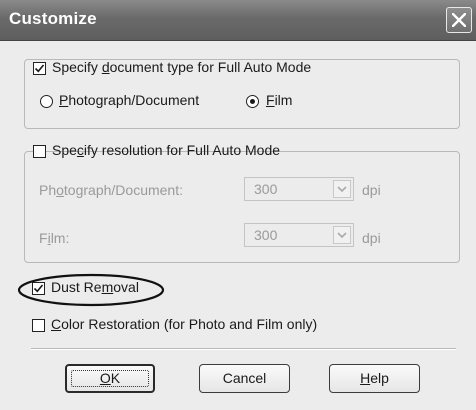  I want to click on film-dpi-unit: dpi, so click(371, 238).